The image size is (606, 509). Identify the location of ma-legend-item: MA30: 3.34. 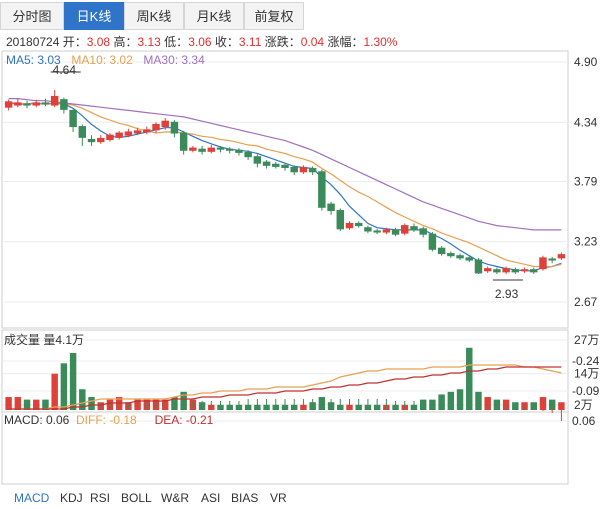
(174, 60).